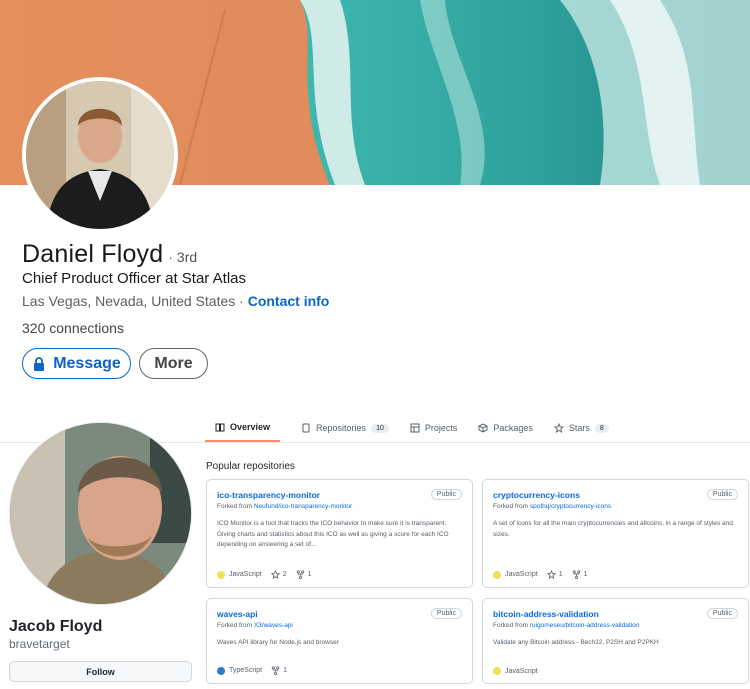 Image resolution: width=750 pixels, height=689 pixels. What do you see at coordinates (220, 427) in the screenshot?
I see `book-icon` at bounding box center [220, 427].